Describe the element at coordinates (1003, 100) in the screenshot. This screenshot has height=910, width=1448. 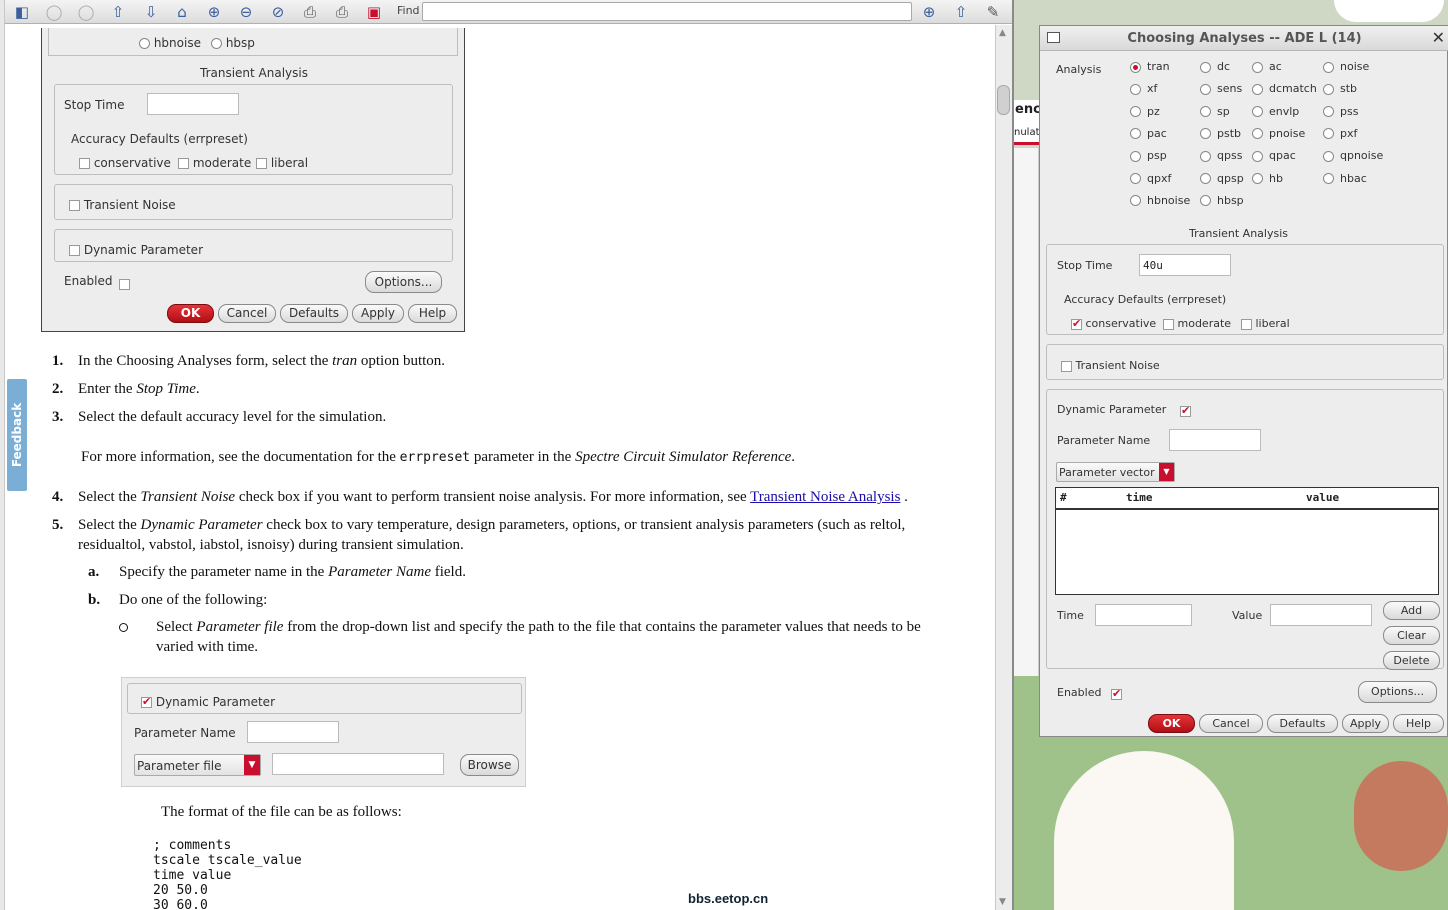
I see `scrollbar-thumb` at that location.